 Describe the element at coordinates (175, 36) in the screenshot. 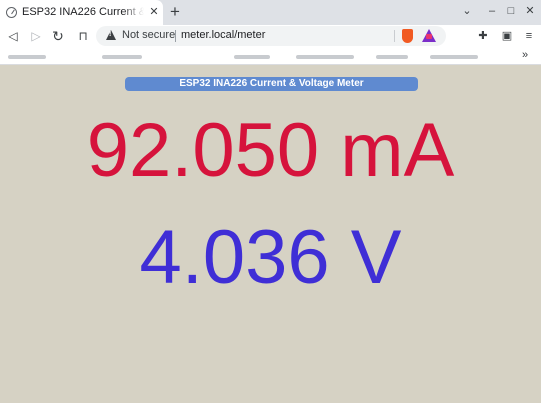

I see `url-separator` at that location.